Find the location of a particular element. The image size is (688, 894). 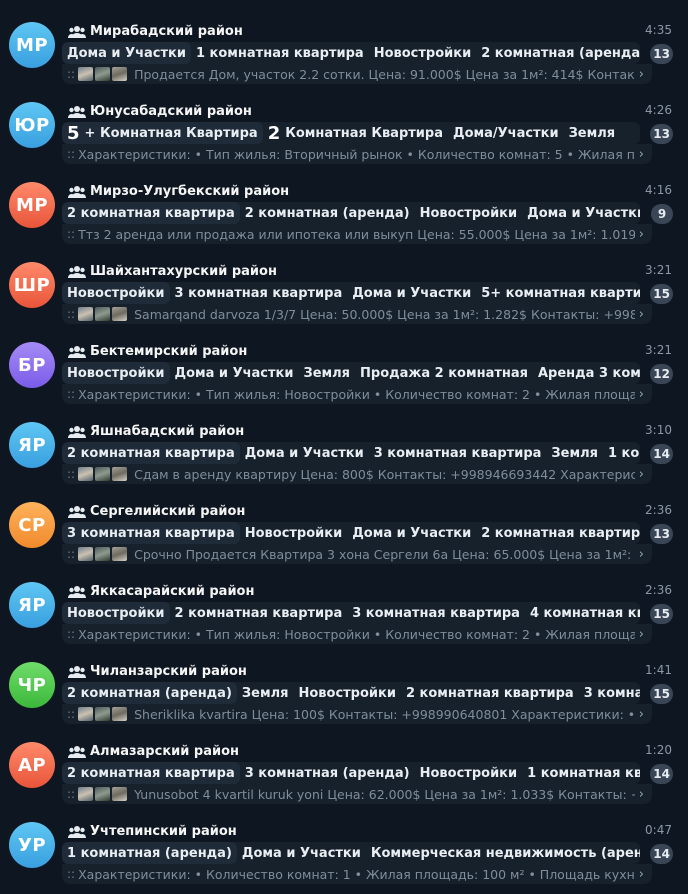

topic-label: 3 комнатная квартира is located at coordinates (258, 293).